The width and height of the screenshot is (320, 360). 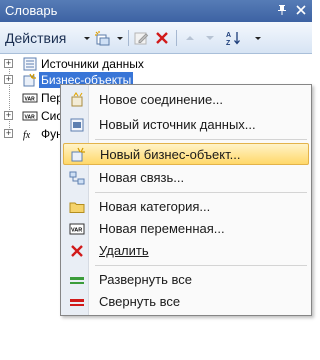 I want to click on tree-item-system: + VAR Сис, so click(x=34, y=116).